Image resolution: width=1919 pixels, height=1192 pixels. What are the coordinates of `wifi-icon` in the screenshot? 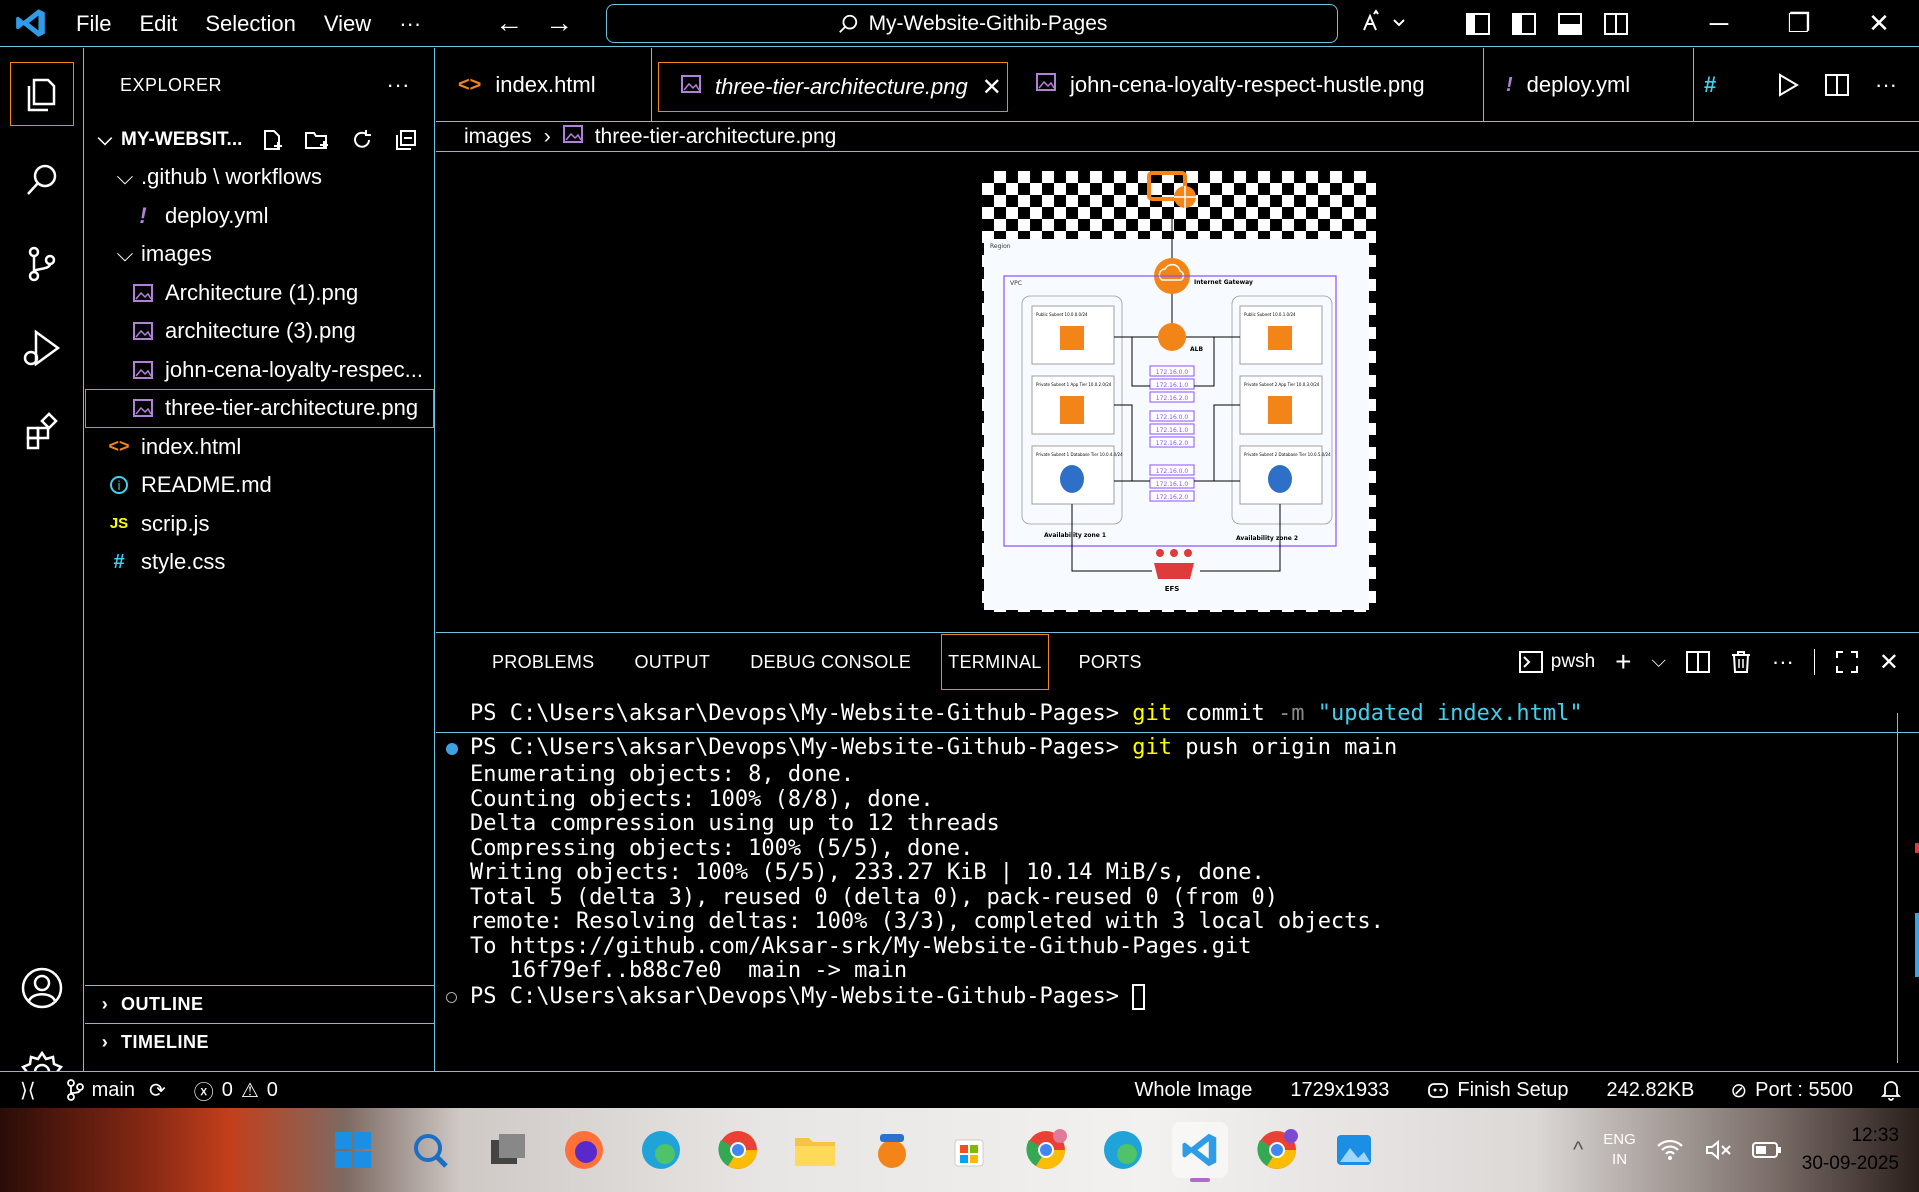 It's located at (1670, 1150).